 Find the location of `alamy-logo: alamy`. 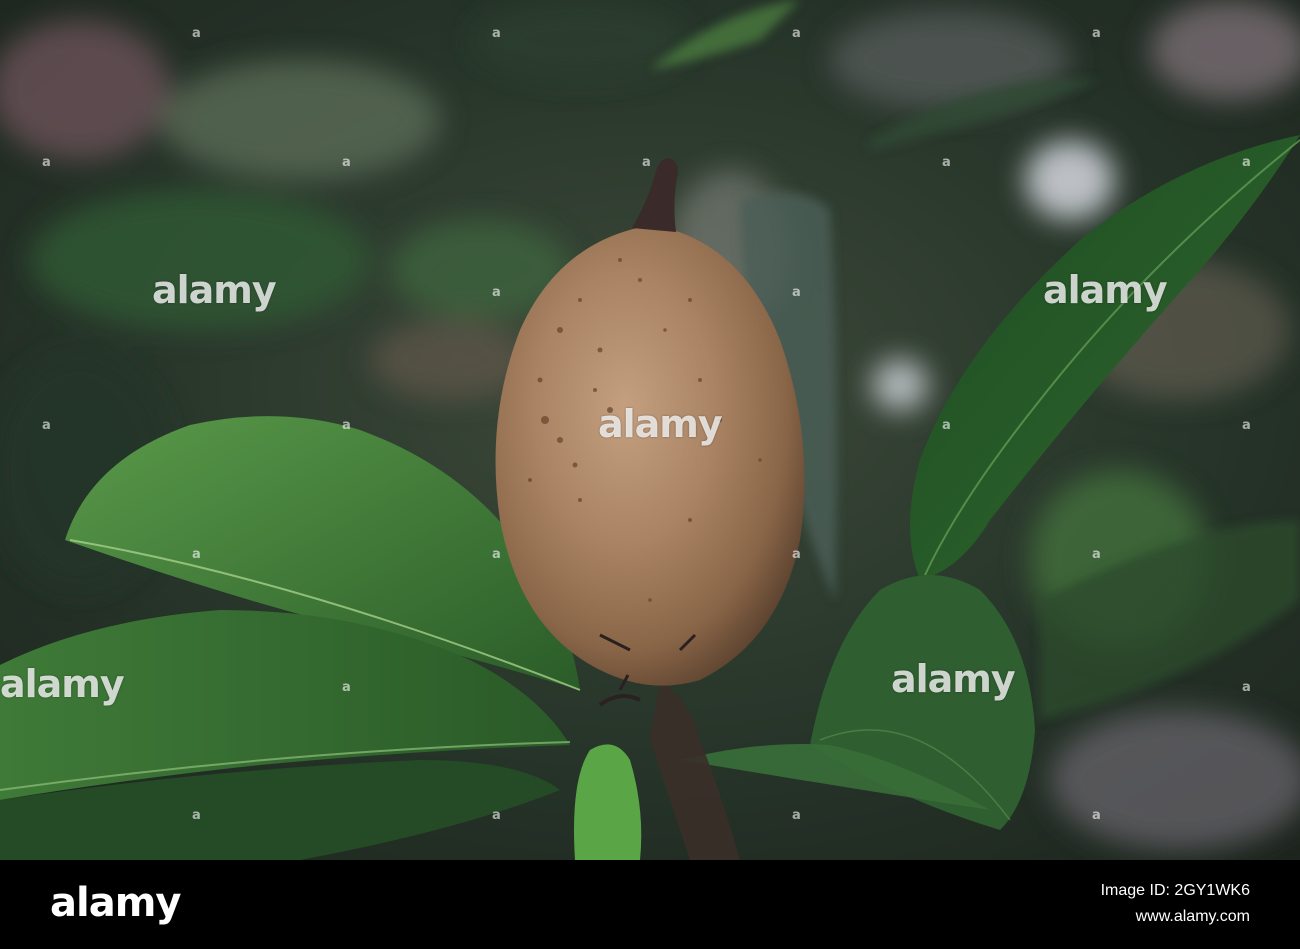

alamy-logo: alamy is located at coordinates (115, 903).